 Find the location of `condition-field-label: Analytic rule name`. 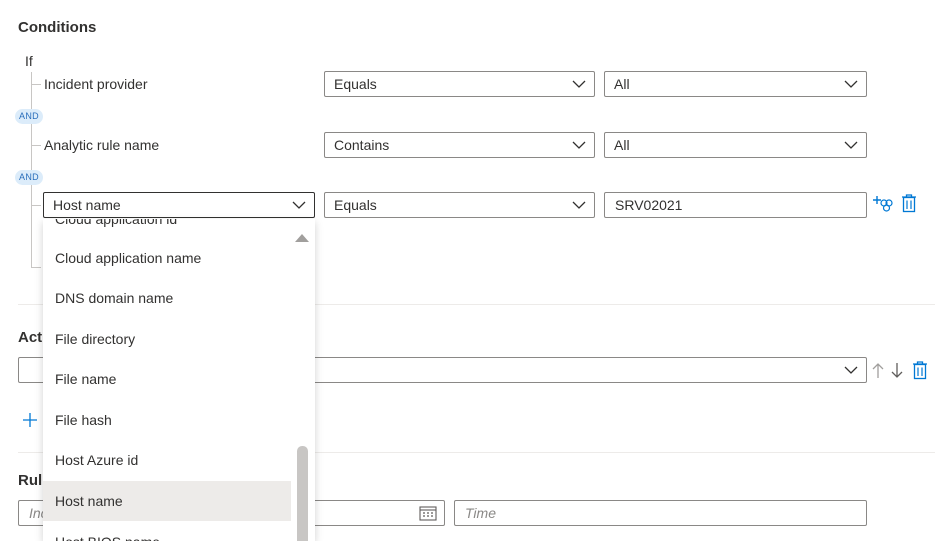

condition-field-label: Analytic rule name is located at coordinates (102, 145).